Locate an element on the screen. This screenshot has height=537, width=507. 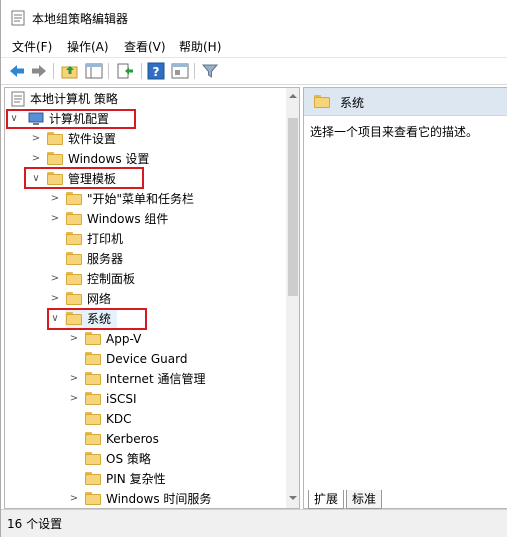
menu-action: 操作(A) is located at coordinates (88, 46).